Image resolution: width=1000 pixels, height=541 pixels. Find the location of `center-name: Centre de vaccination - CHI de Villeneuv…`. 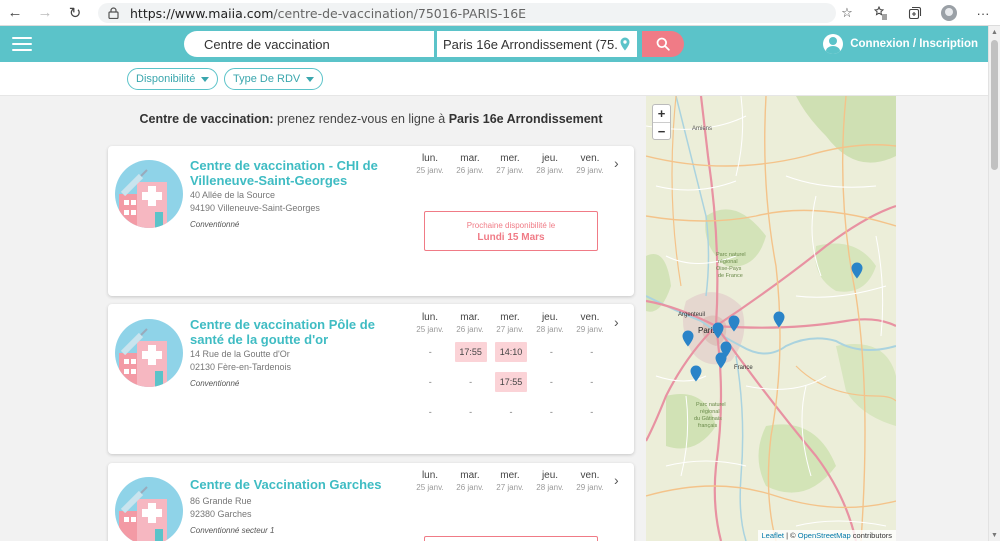

center-name: Centre de vaccination - CHI de Villeneuv… is located at coordinates (290, 173).